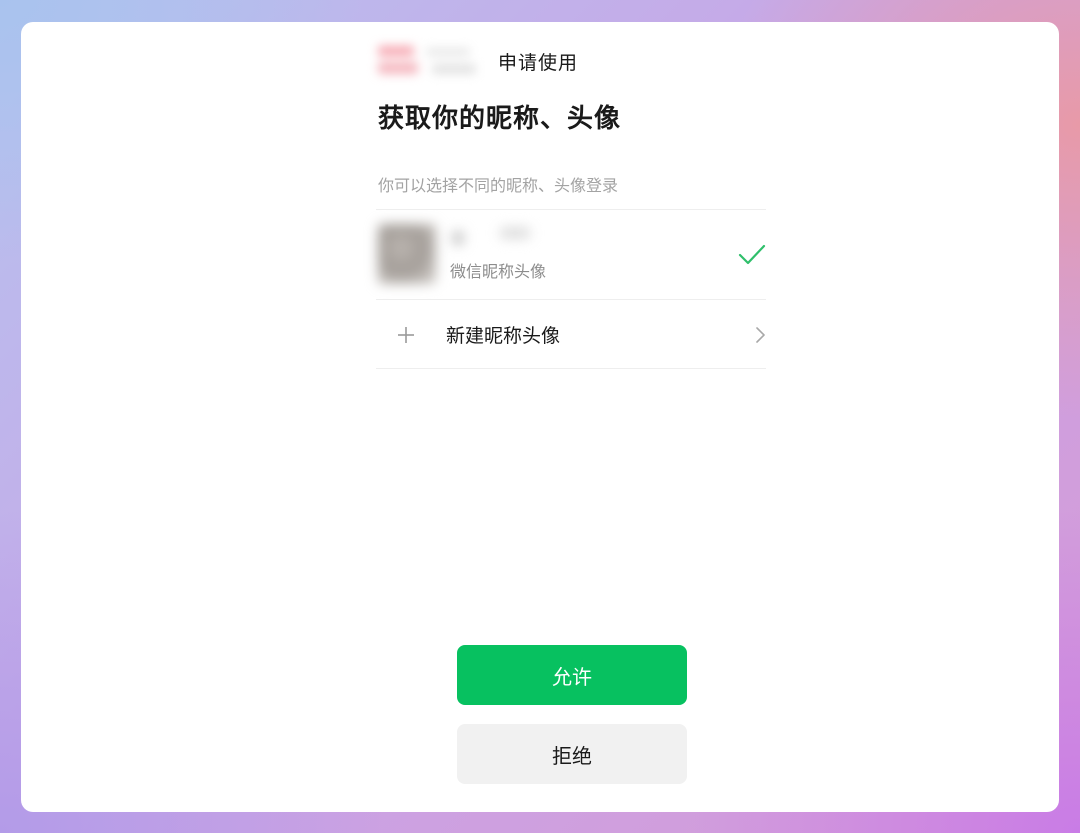 This screenshot has width=1080, height=833. I want to click on deny-button: 拒绝, so click(572, 754).